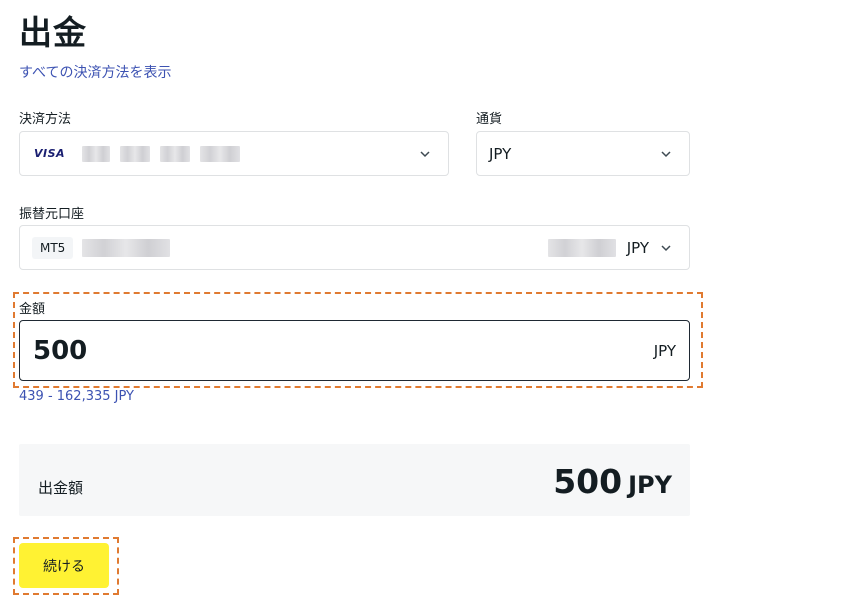 This screenshot has width=844, height=600. I want to click on visa-logo-icon: VISA, so click(50, 153).